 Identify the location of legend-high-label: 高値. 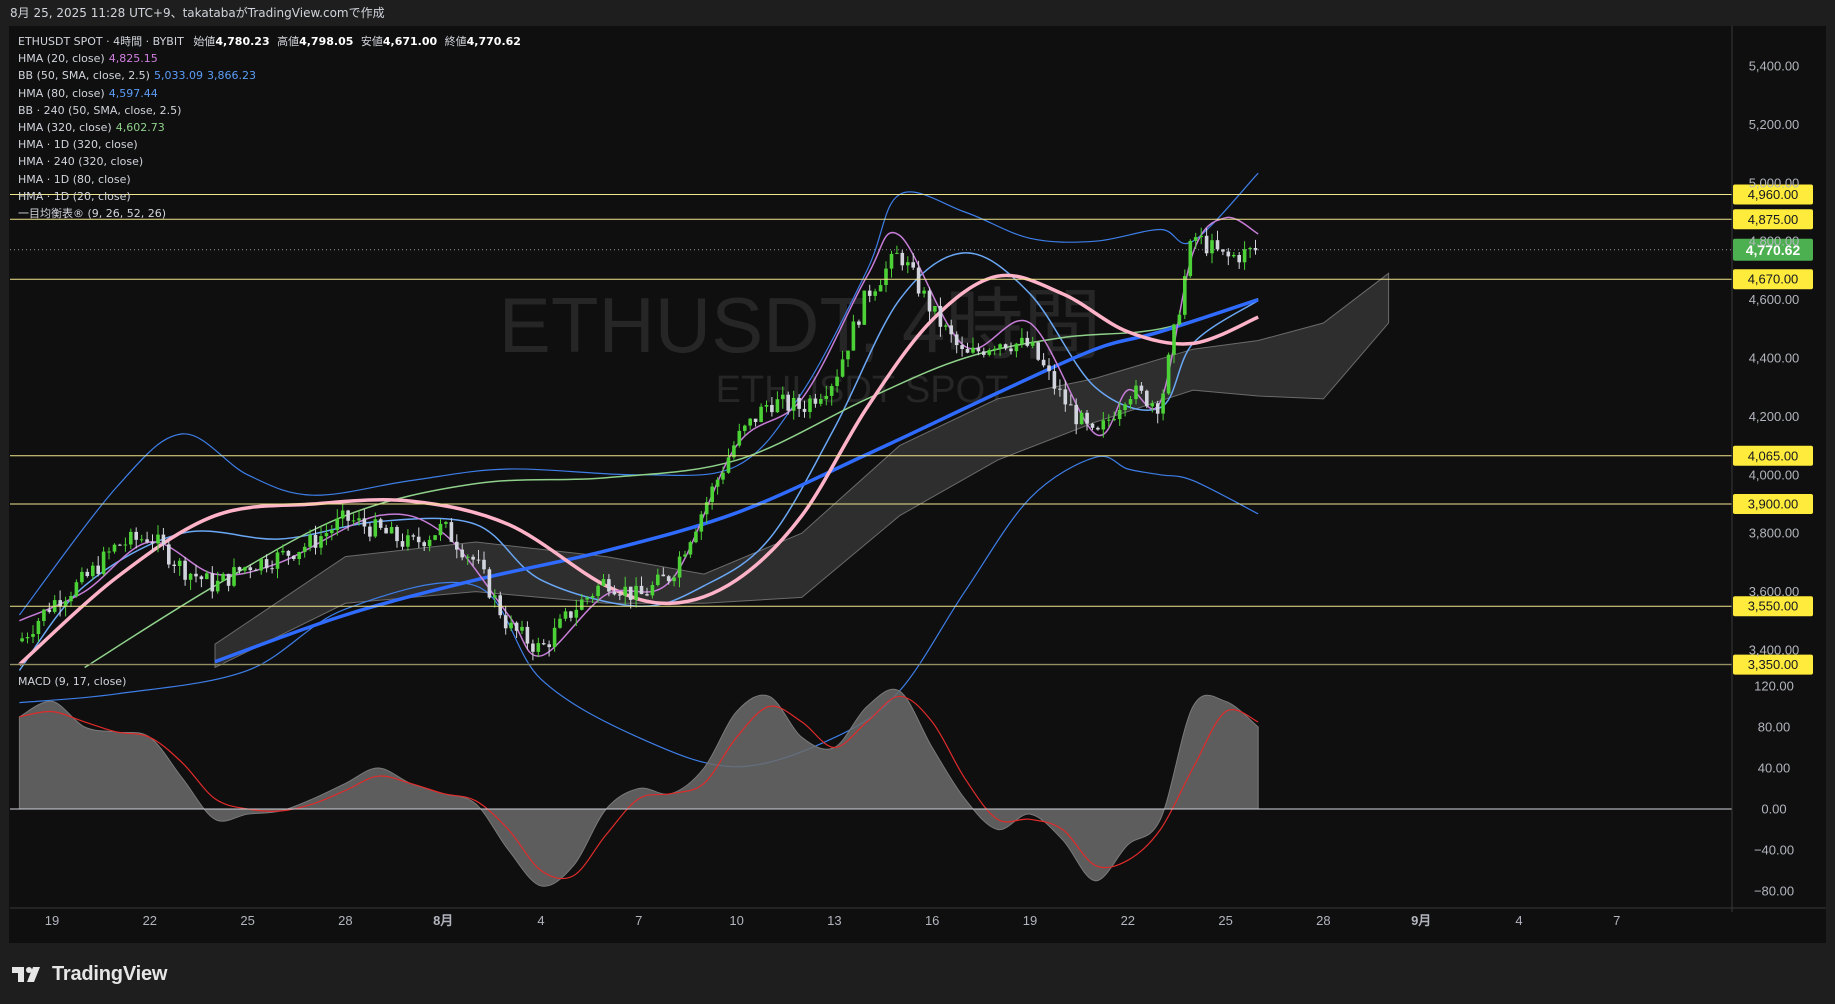
(288, 41).